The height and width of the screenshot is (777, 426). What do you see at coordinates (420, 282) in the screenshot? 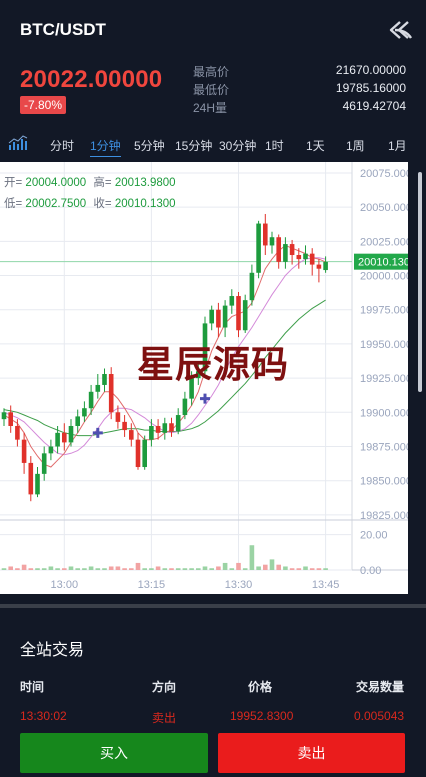
I see `chart-scrollbar` at bounding box center [420, 282].